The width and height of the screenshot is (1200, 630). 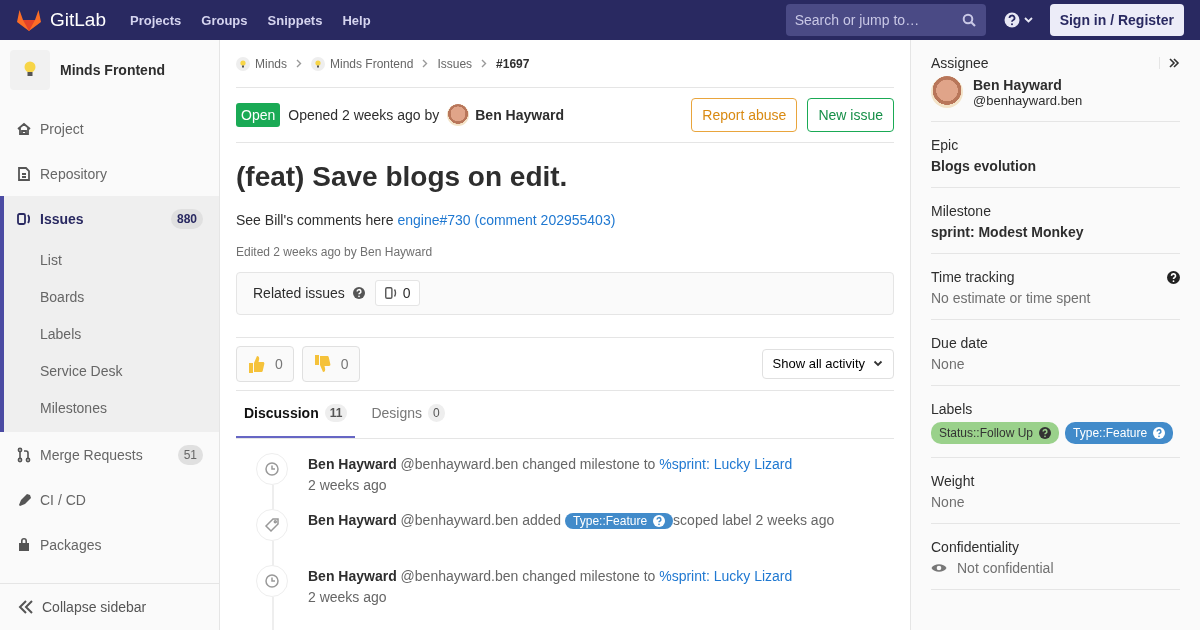 What do you see at coordinates (321, 363) in the screenshot?
I see `thumbs-down-icon` at bounding box center [321, 363].